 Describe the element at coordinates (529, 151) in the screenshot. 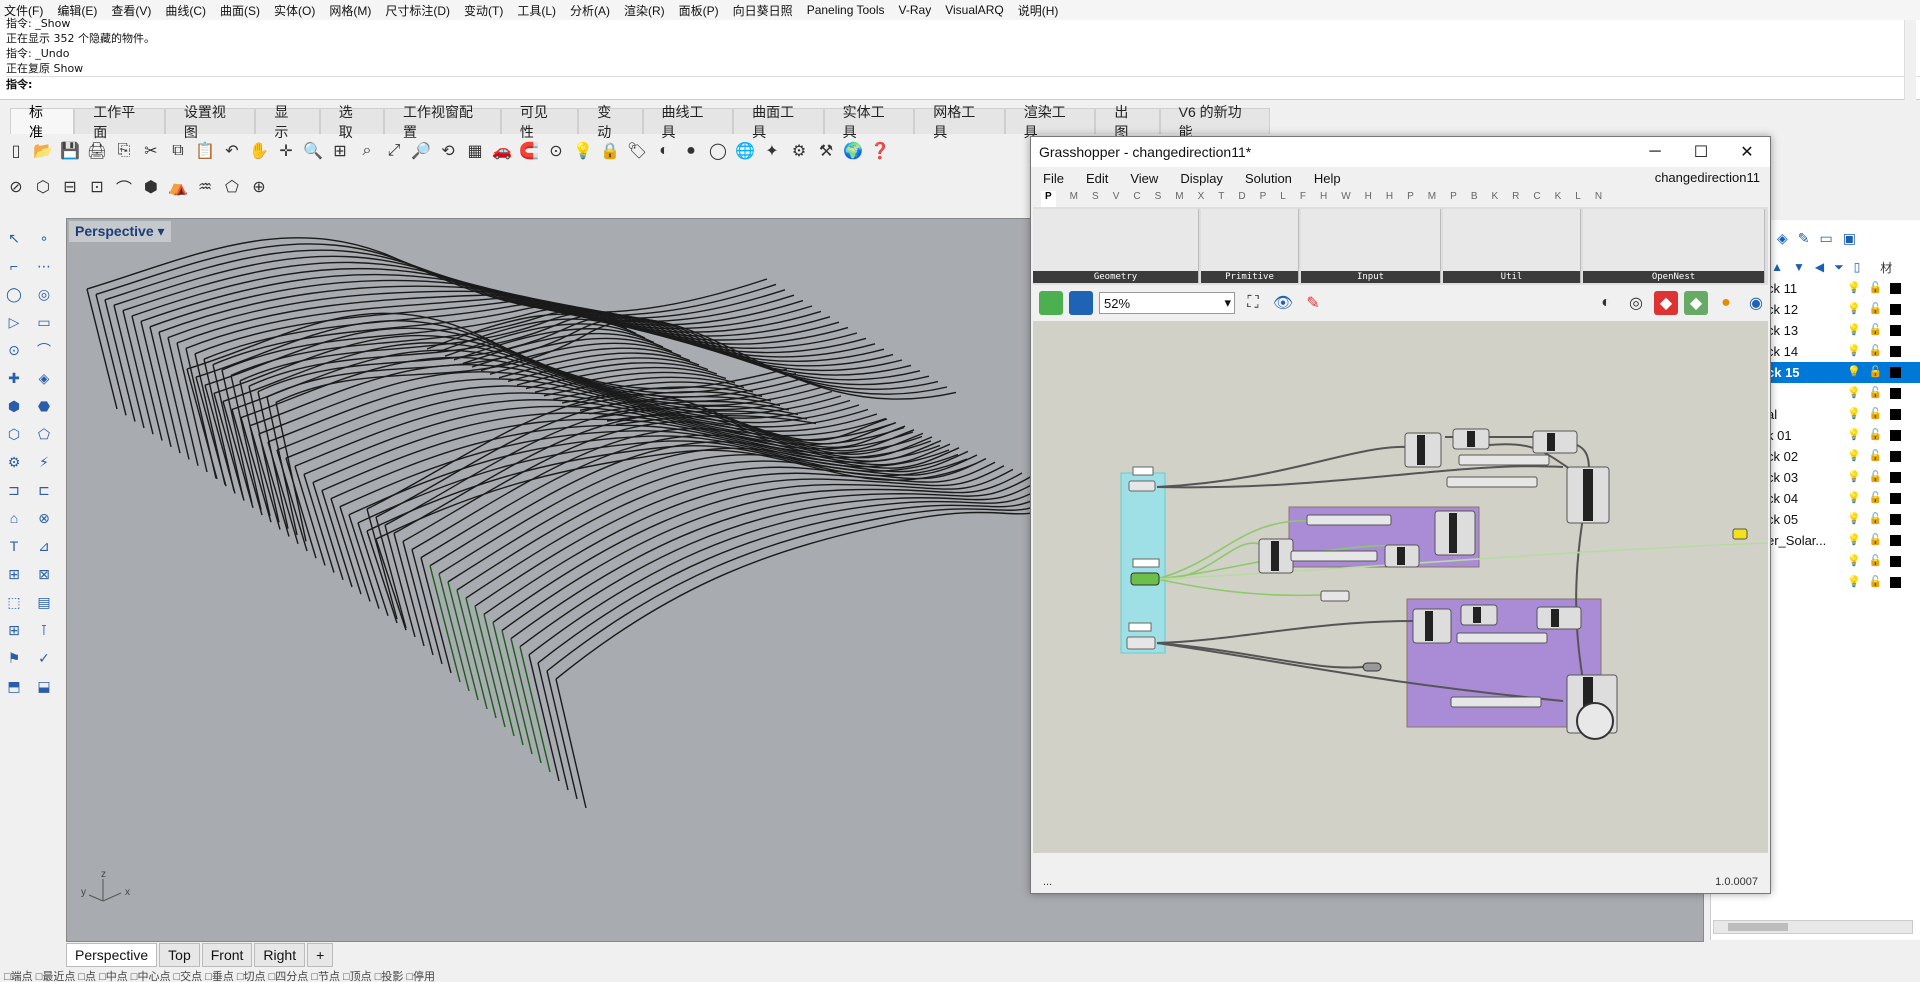

I see `tool-icon: 🧲` at that location.